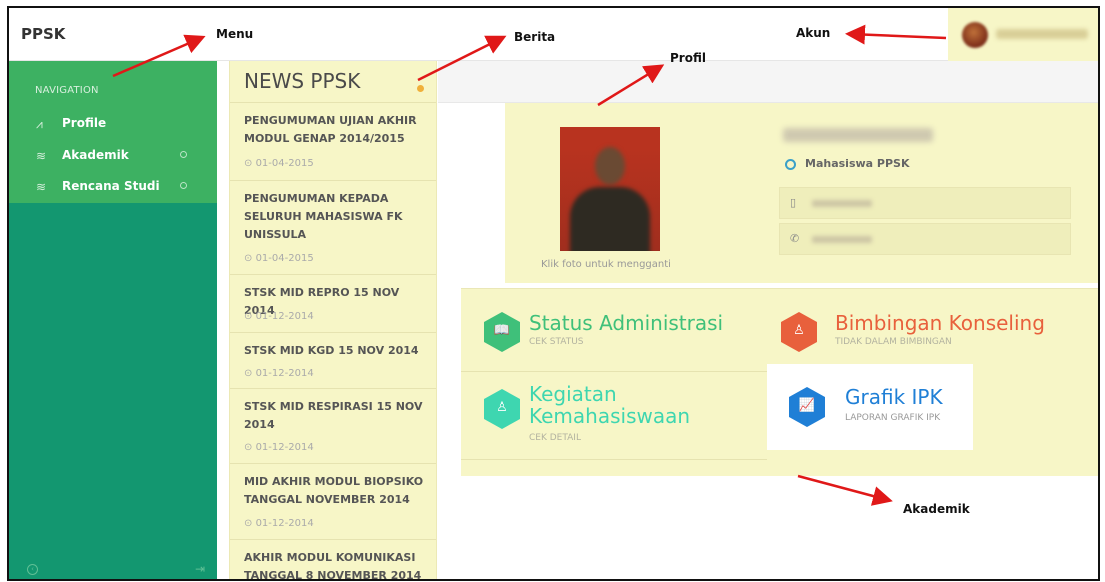  I want to click on annotation-profil: Profil, so click(688, 58).